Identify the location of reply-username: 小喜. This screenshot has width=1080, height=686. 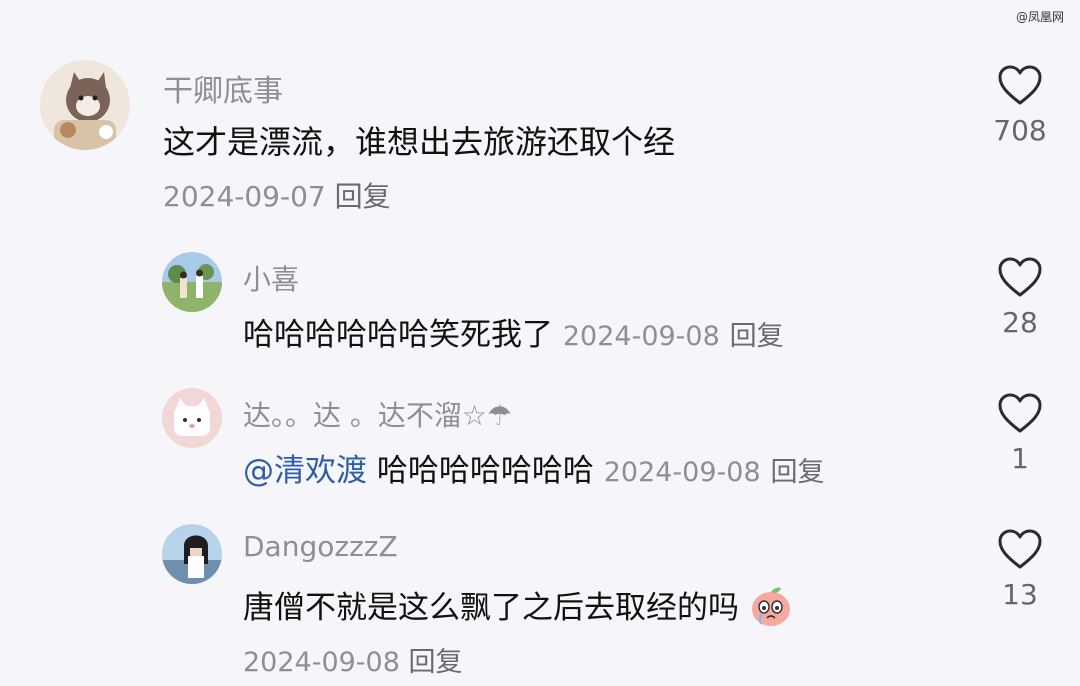
(271, 278).